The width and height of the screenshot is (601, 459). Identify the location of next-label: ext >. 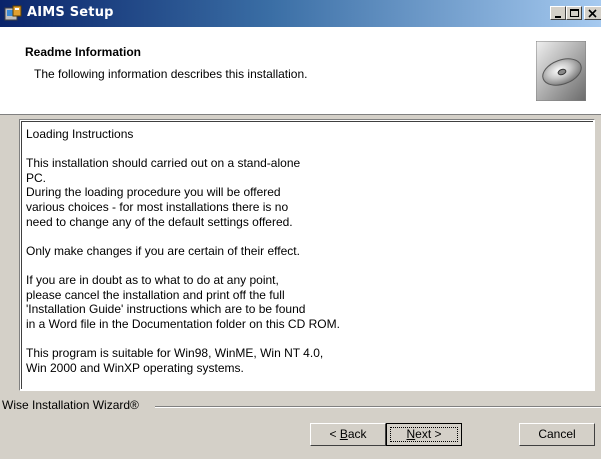
(428, 434).